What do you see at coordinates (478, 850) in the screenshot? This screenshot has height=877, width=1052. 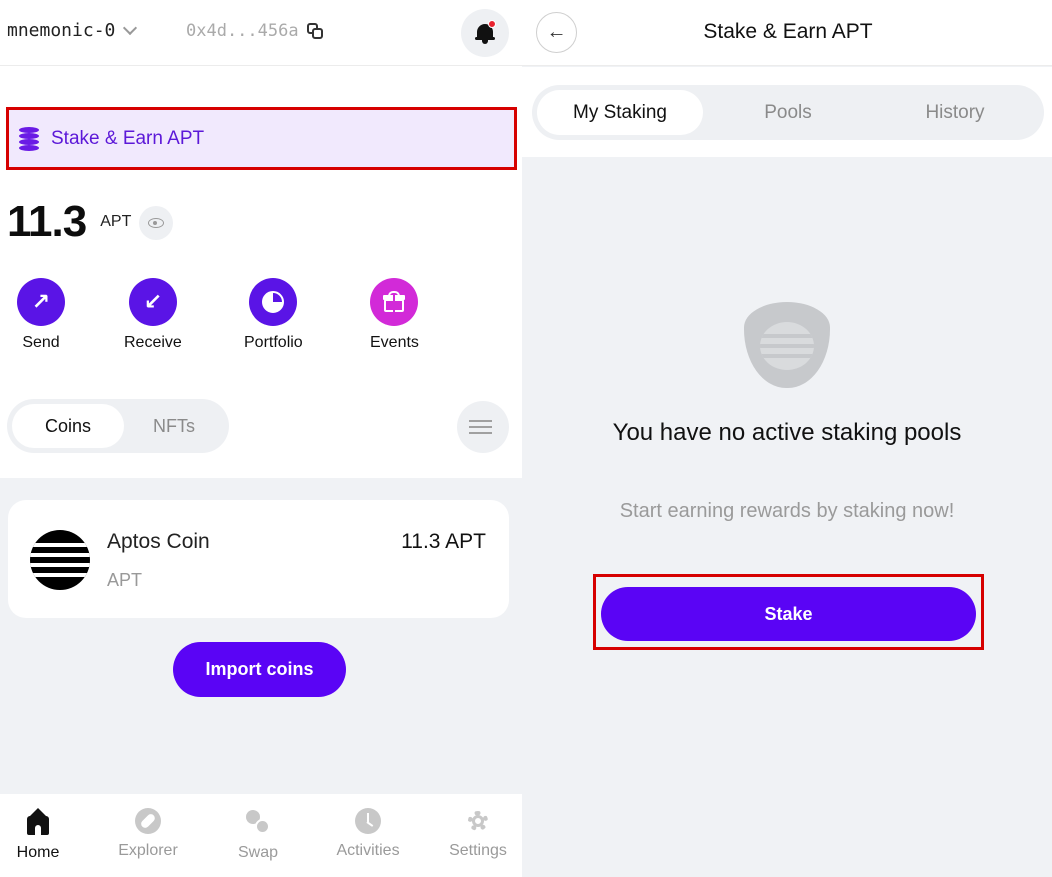 I see `nav-settings-label: Settings` at bounding box center [478, 850].